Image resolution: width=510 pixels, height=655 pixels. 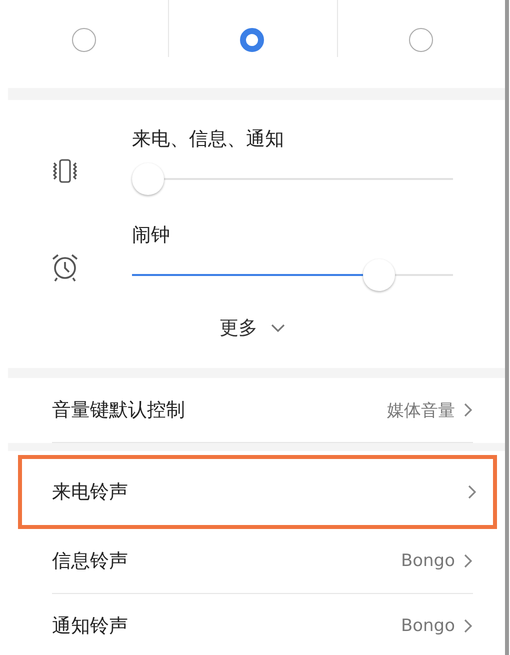 I want to click on settings-row: 信息铃声 Bongo, so click(x=262, y=561).